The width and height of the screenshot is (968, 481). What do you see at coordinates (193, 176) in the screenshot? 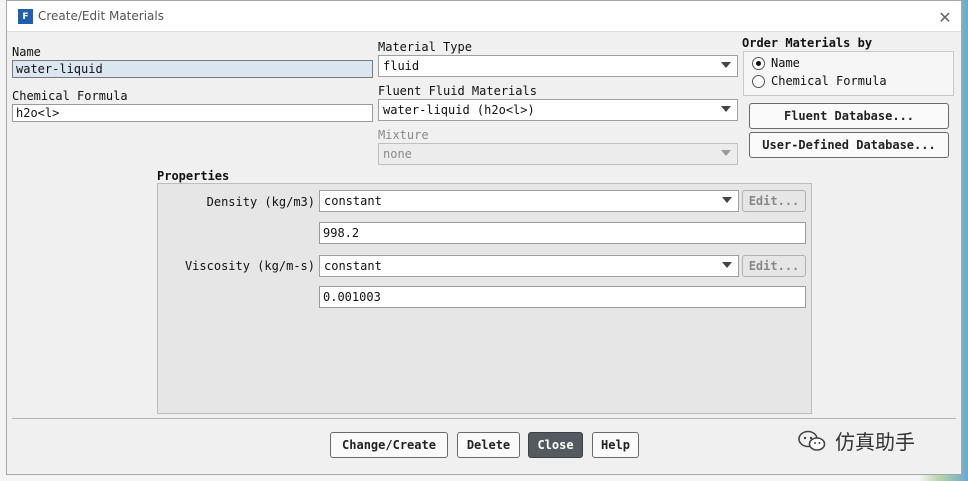
I see `properties-label: Properties` at bounding box center [193, 176].